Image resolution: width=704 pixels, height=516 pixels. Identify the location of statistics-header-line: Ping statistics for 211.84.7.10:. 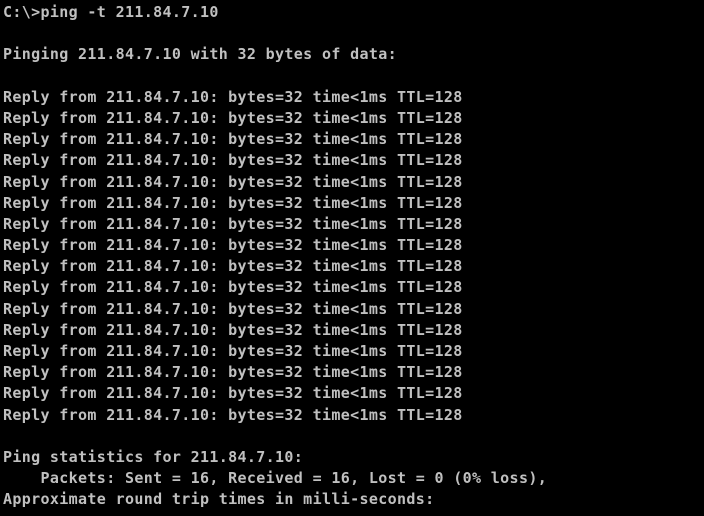
(153, 456).